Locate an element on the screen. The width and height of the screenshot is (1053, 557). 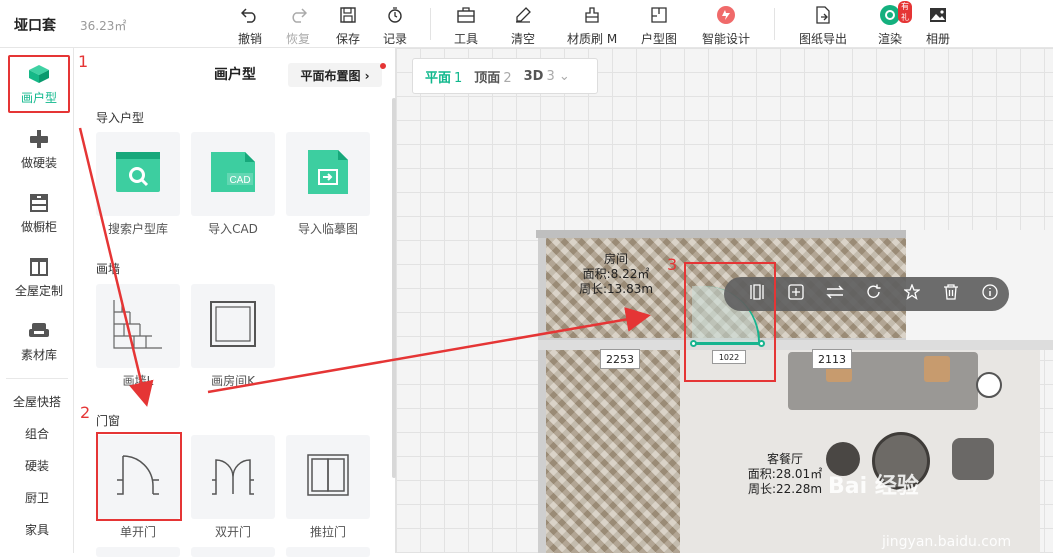
svg-text: CAD is located at coordinates (239, 180).